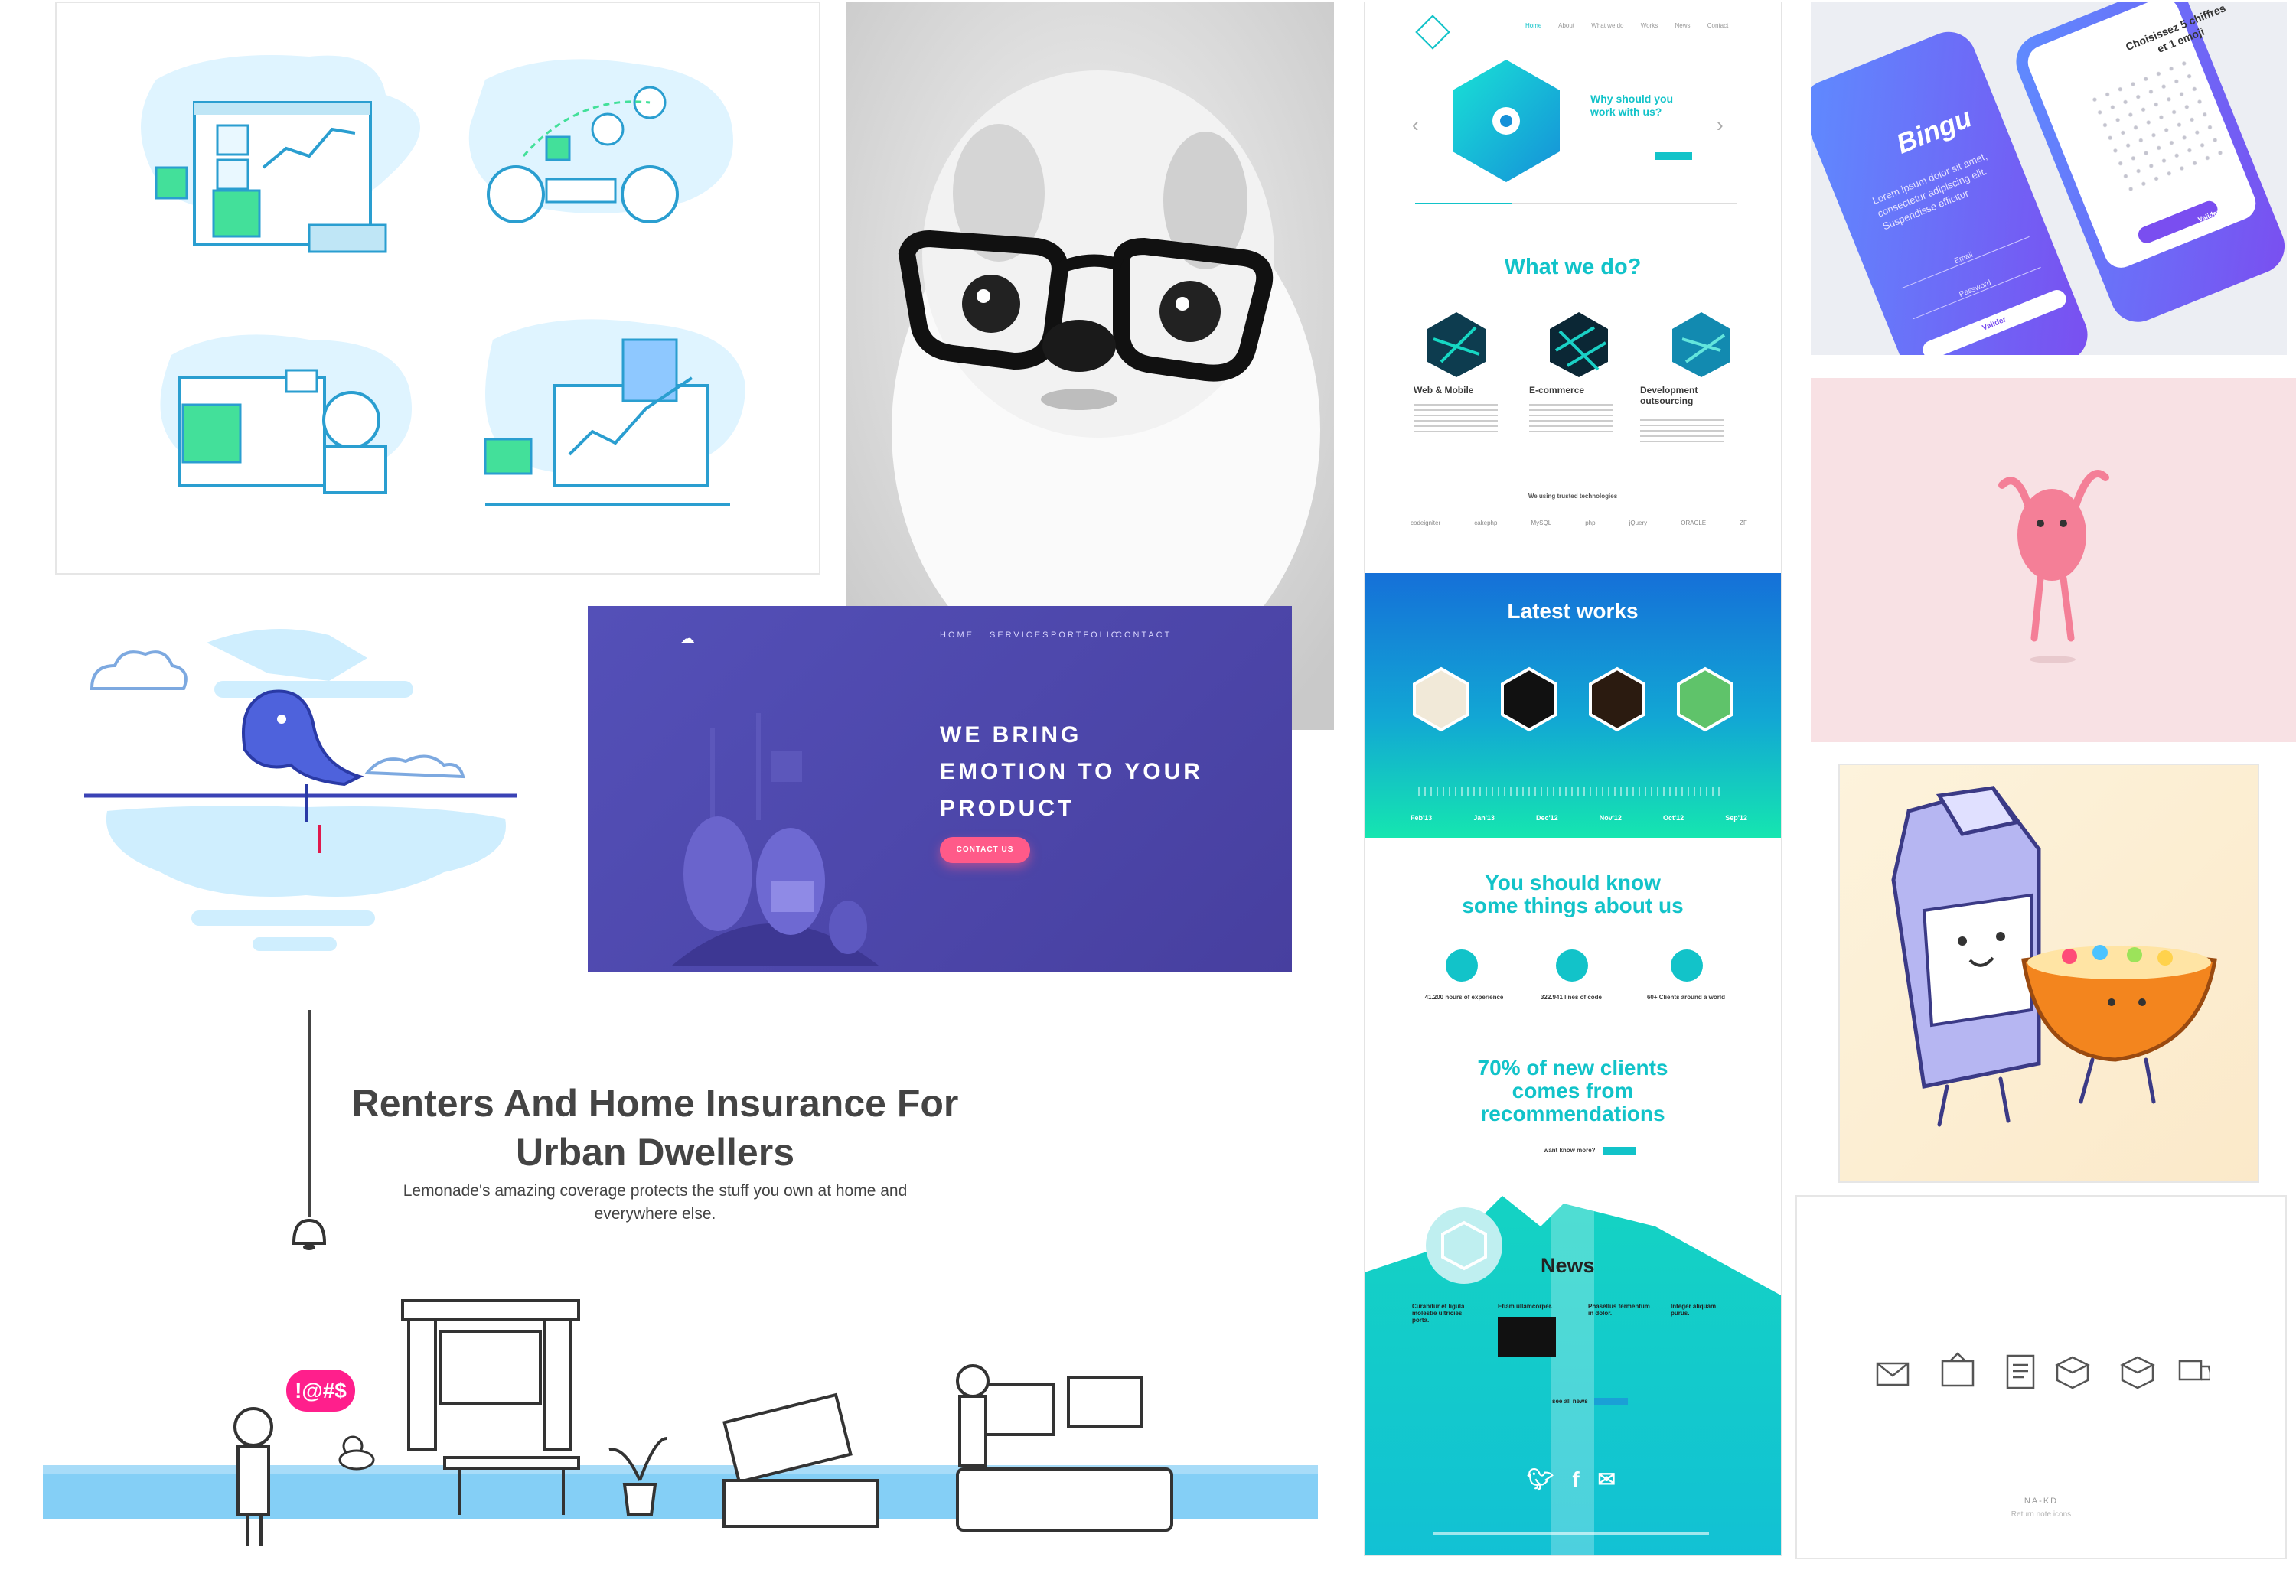  What do you see at coordinates (655, 1103) in the screenshot?
I see `title-line: Renters And Home Insurance For` at bounding box center [655, 1103].